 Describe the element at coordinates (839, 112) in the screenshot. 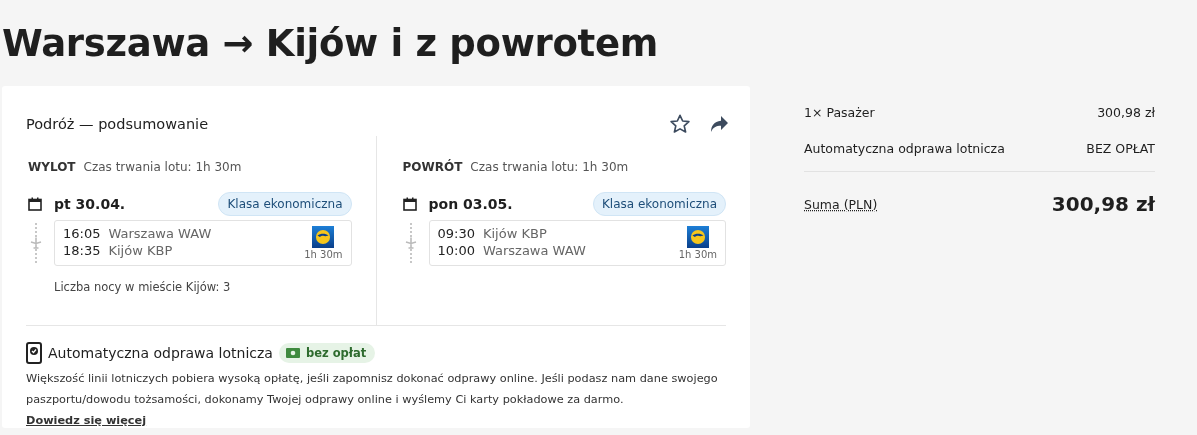

I see `summary-label: 1× Pasażer` at that location.